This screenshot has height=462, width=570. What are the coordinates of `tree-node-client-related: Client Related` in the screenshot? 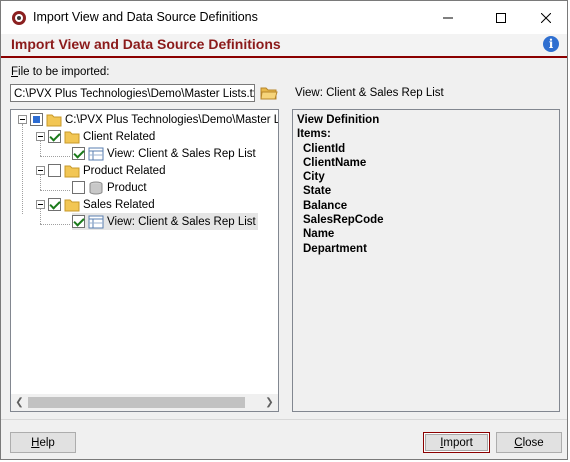 It's located at (95, 136).